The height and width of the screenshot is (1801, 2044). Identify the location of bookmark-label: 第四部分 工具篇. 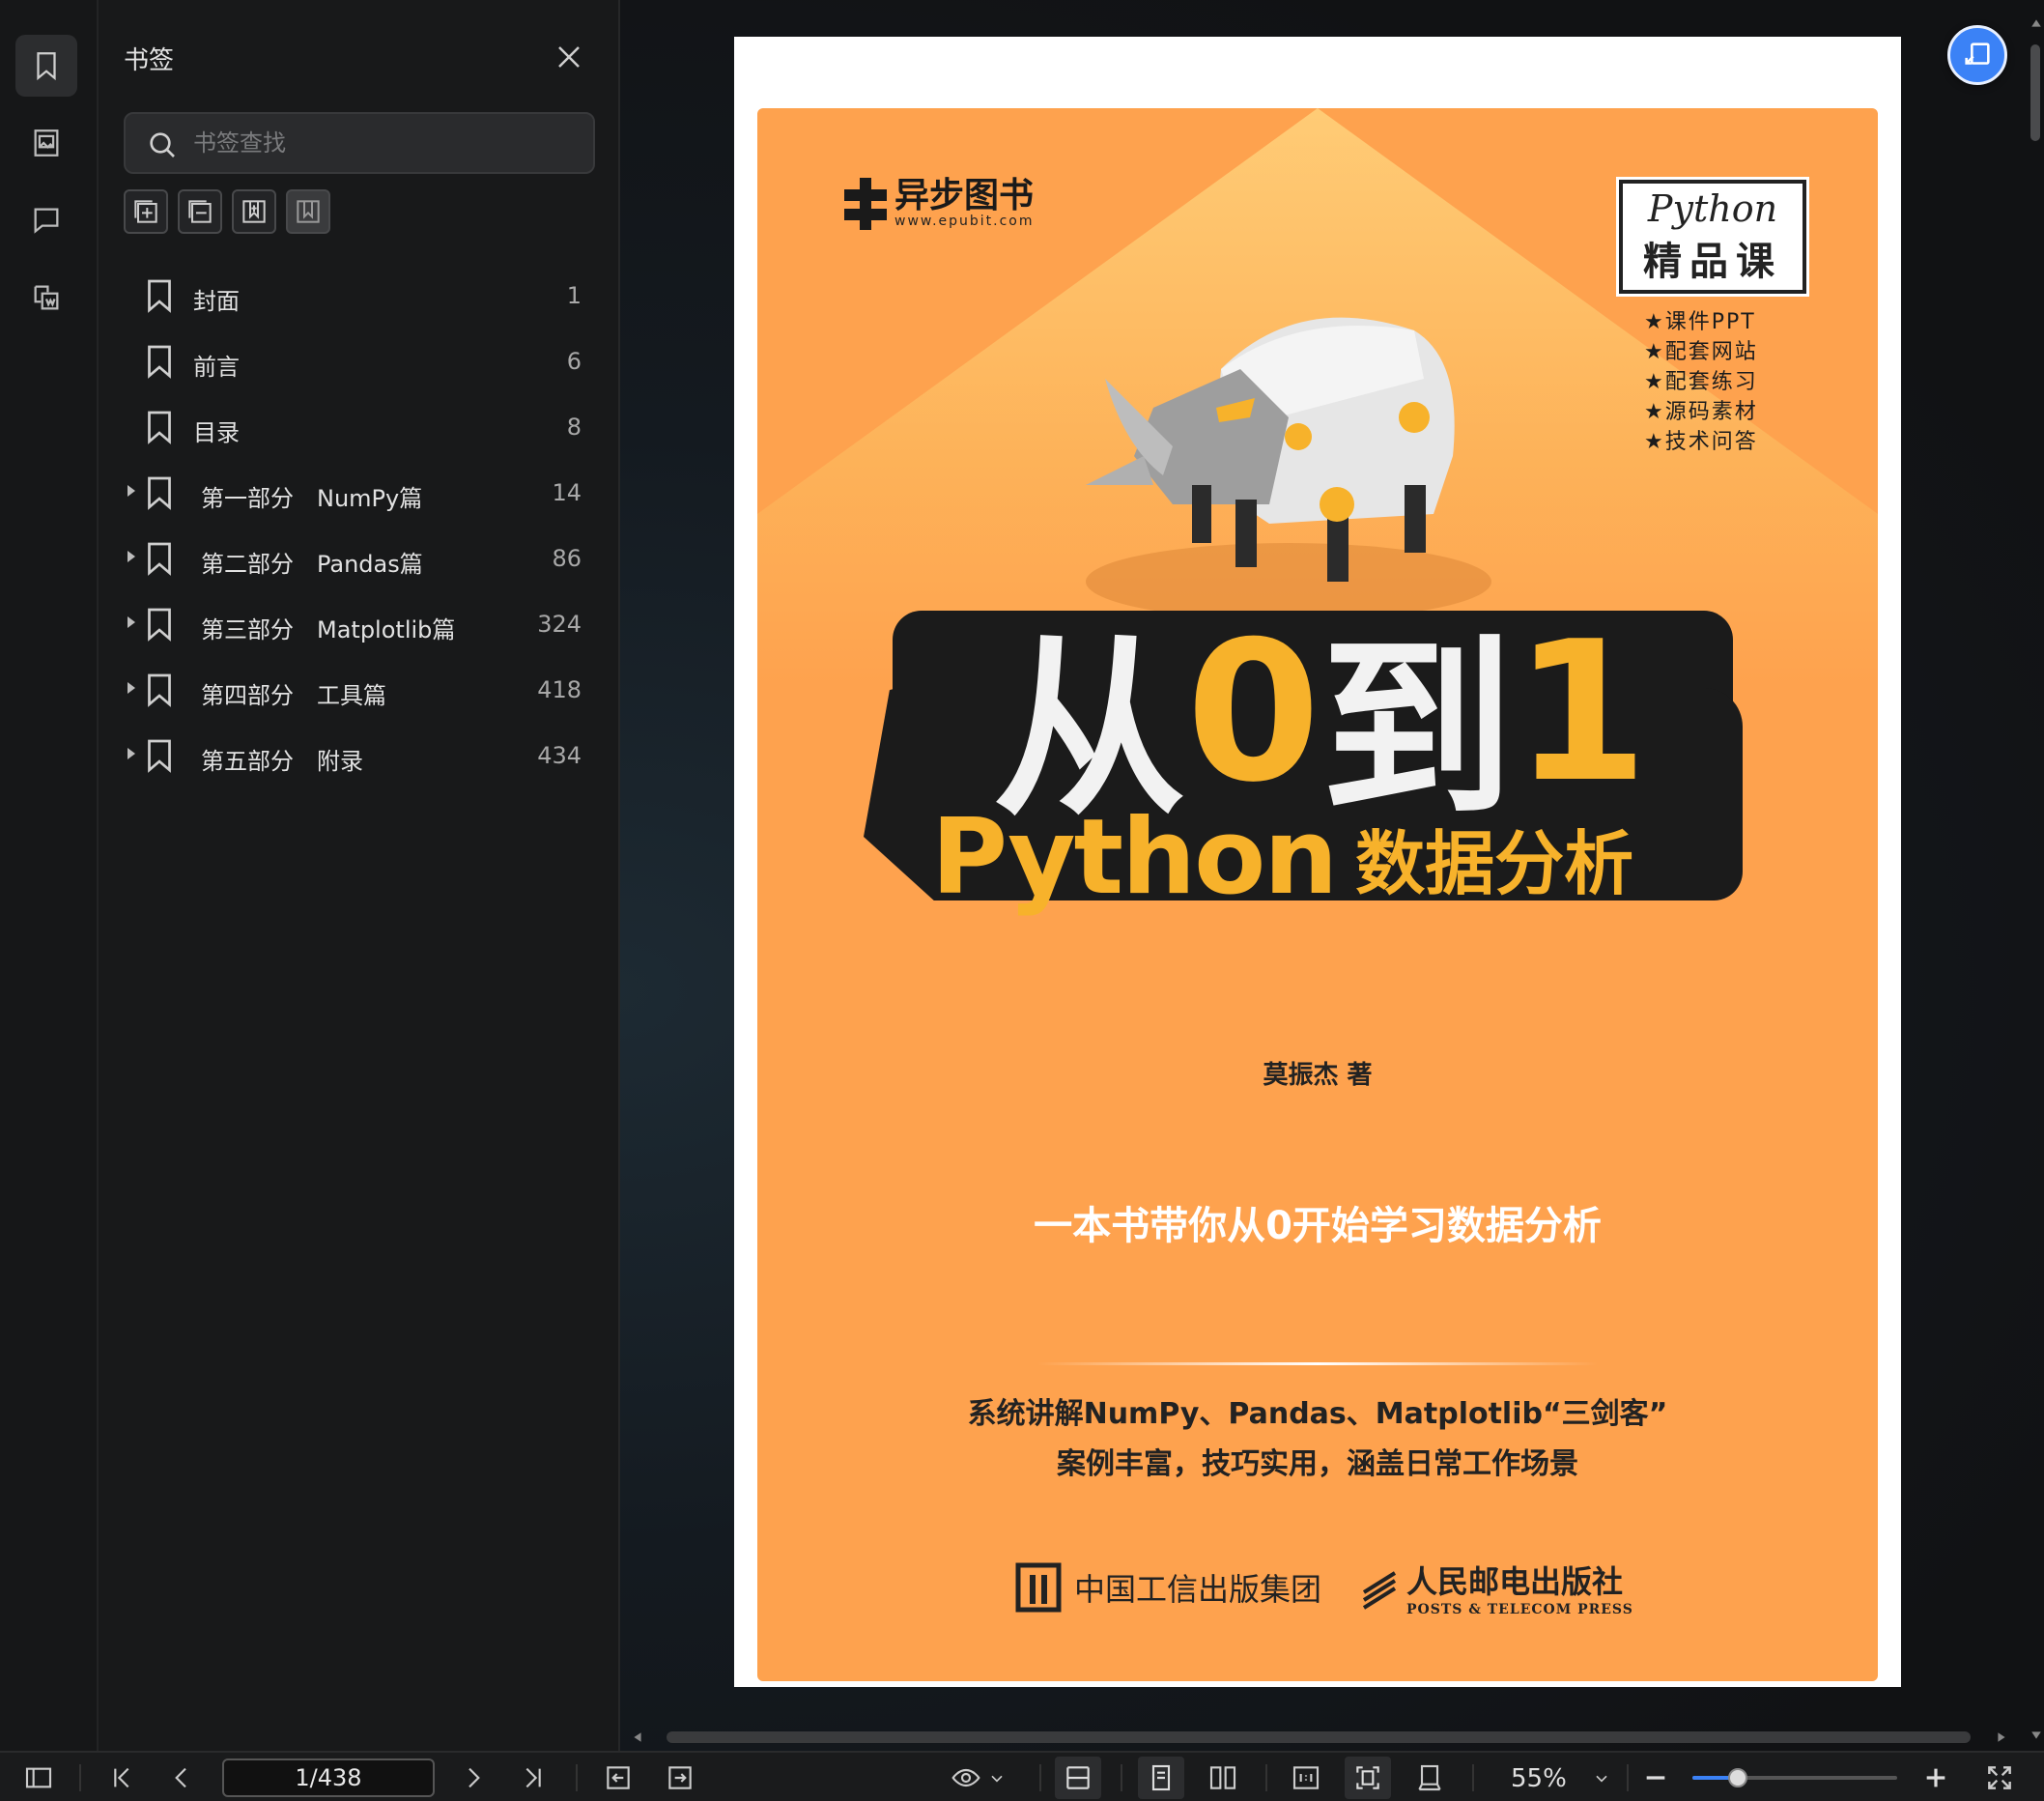
(293, 695).